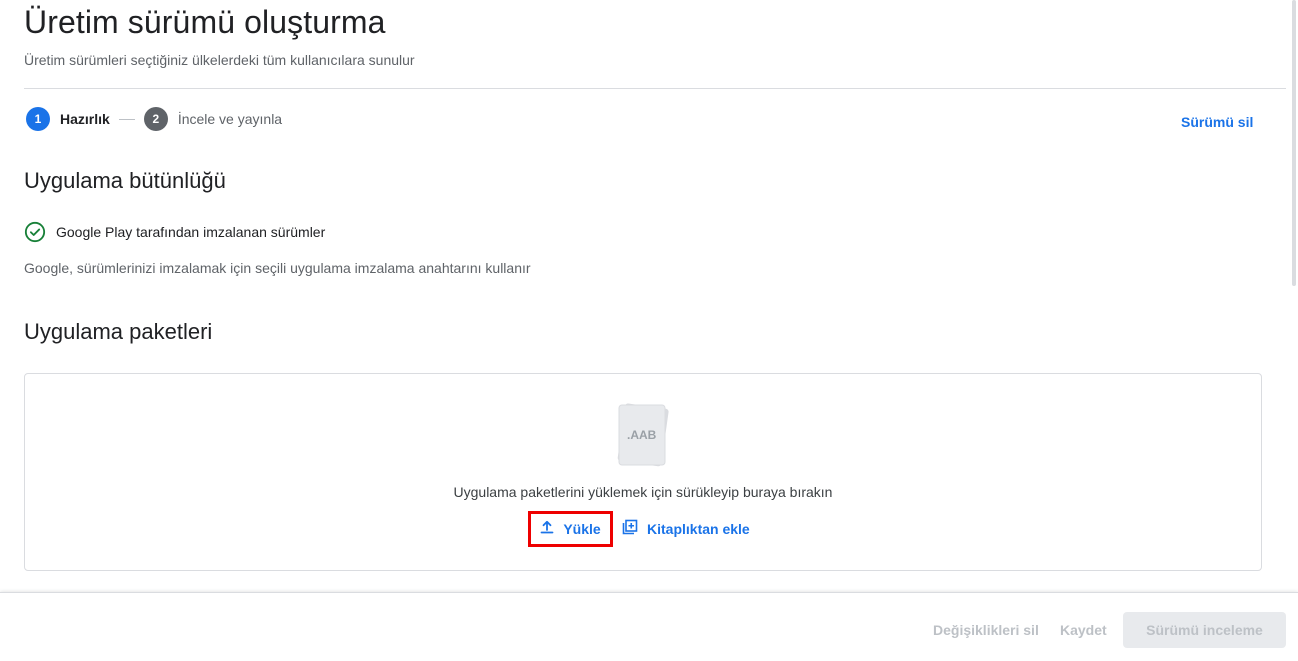 Image resolution: width=1298 pixels, height=661 pixels. I want to click on review-release-button: Sürümü inceleme, so click(1204, 630).